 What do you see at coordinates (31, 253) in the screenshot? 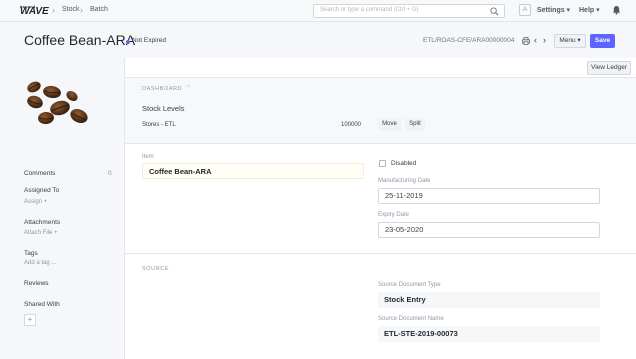
I see `tags-label: Tags` at bounding box center [31, 253].